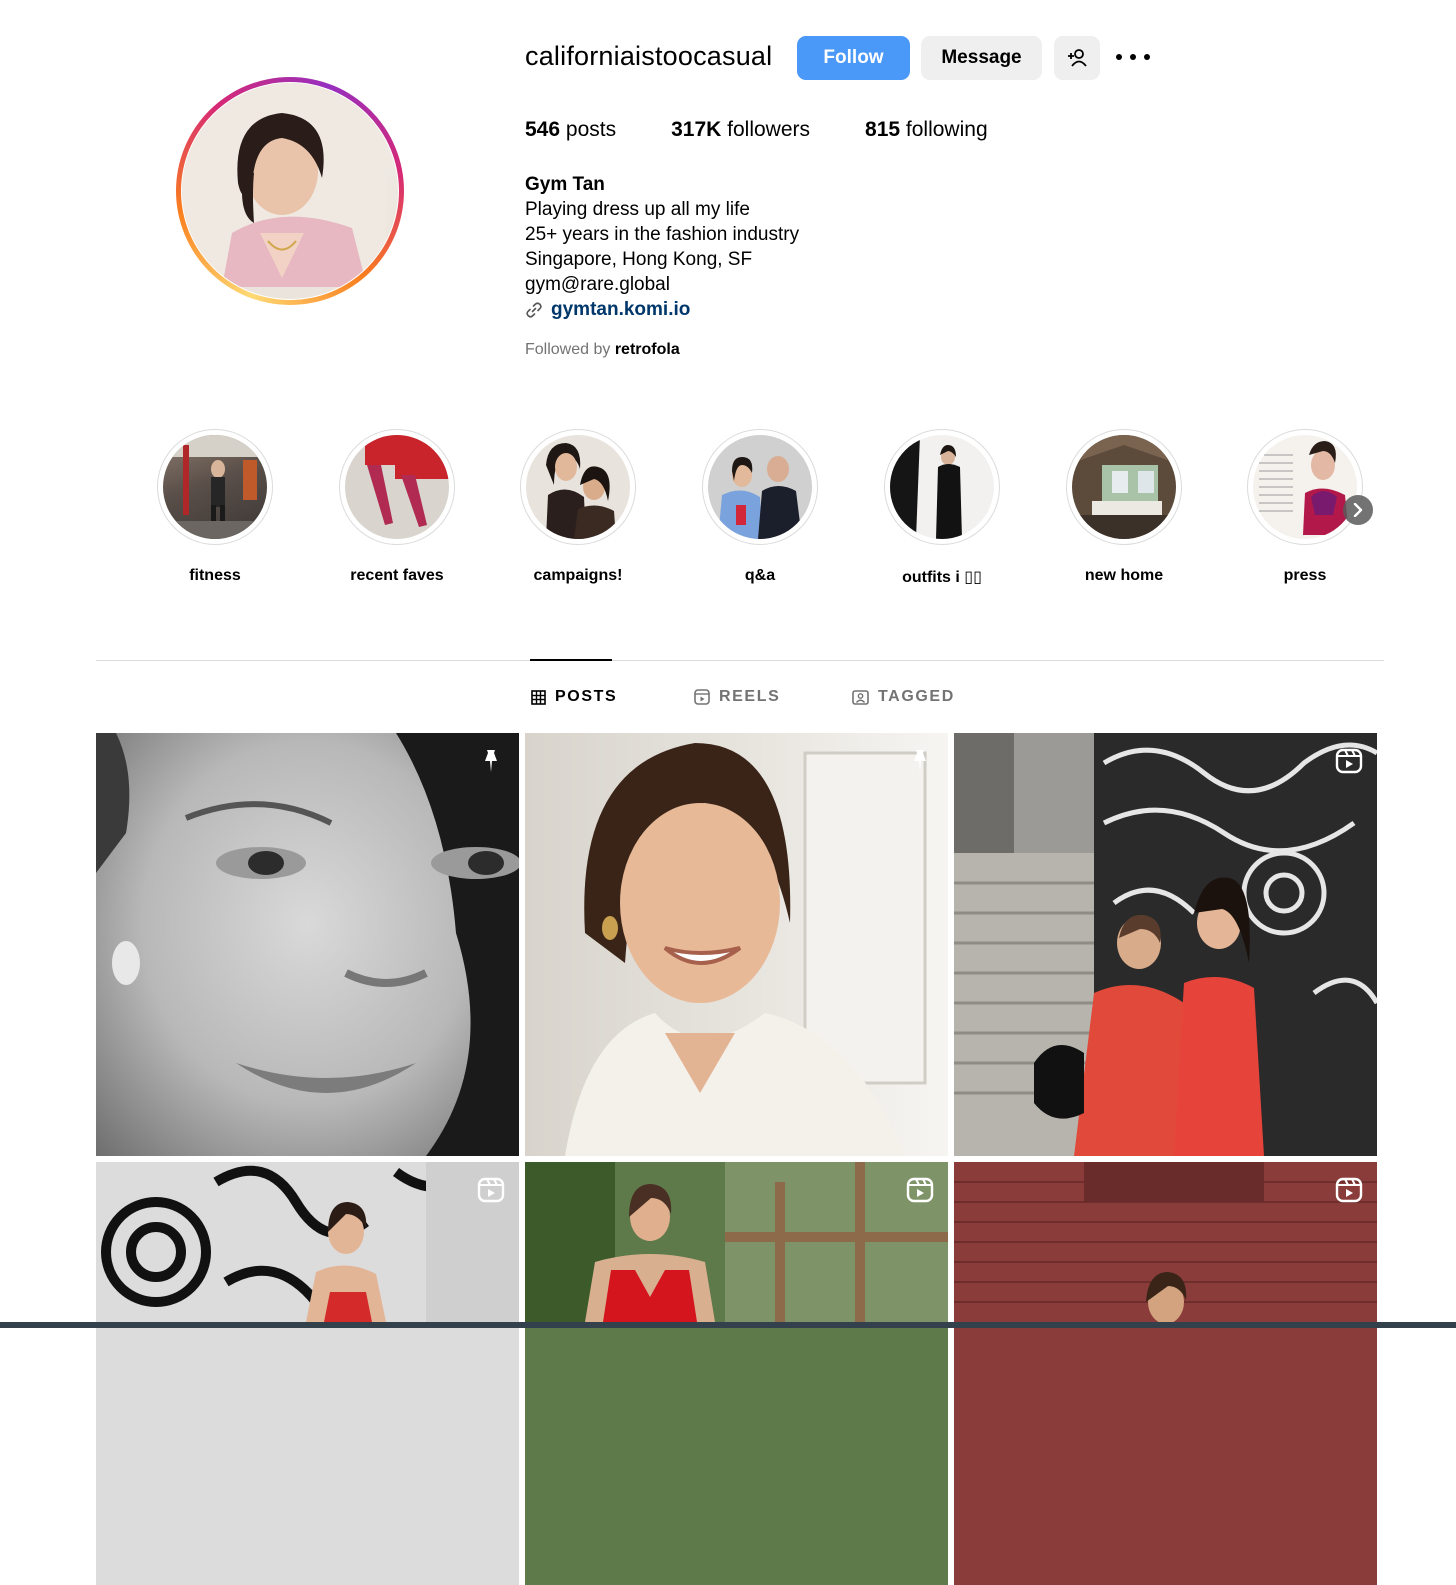 The width and height of the screenshot is (1456, 1585). Describe the element at coordinates (397, 575) in the screenshot. I see `highlight-label: recent faves` at that location.